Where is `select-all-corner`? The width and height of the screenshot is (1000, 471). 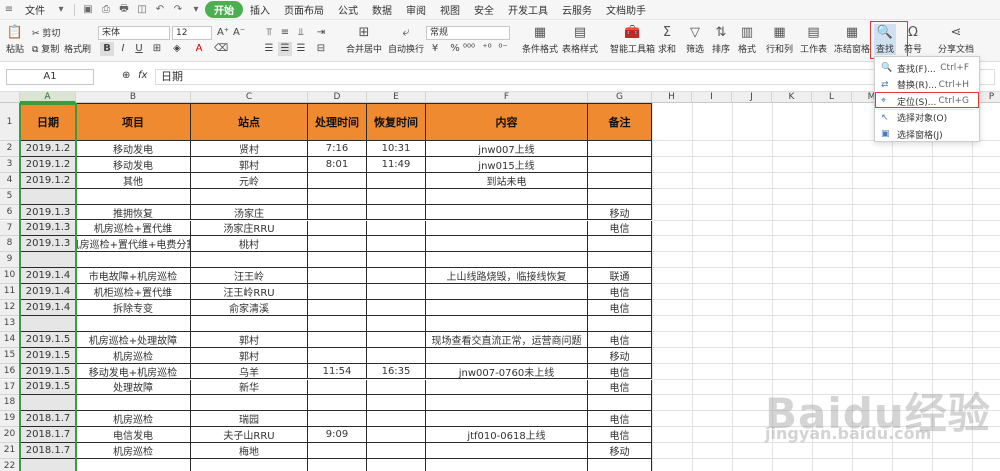 select-all-corner is located at coordinates (10, 97).